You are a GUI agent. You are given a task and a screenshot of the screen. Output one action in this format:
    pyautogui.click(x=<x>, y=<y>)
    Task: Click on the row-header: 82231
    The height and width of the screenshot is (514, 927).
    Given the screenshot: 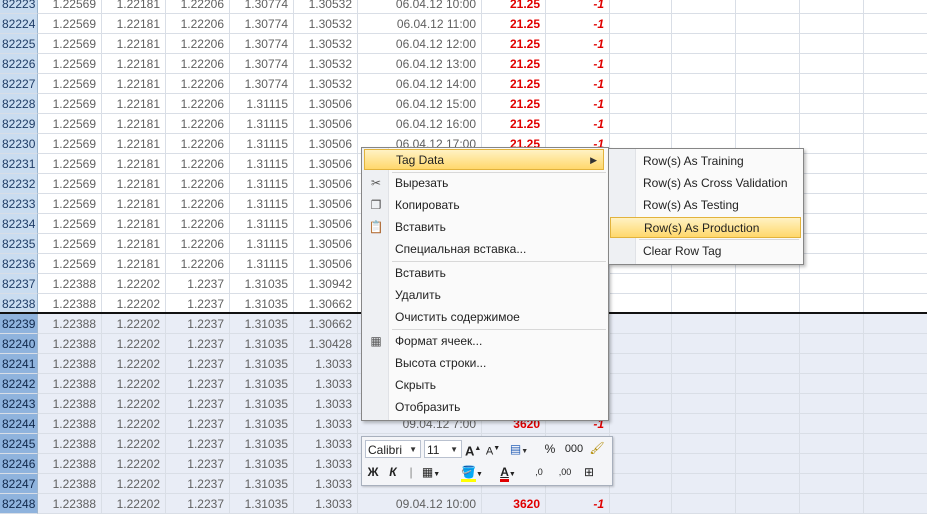 What is the action you would take?
    pyautogui.click(x=19, y=164)
    